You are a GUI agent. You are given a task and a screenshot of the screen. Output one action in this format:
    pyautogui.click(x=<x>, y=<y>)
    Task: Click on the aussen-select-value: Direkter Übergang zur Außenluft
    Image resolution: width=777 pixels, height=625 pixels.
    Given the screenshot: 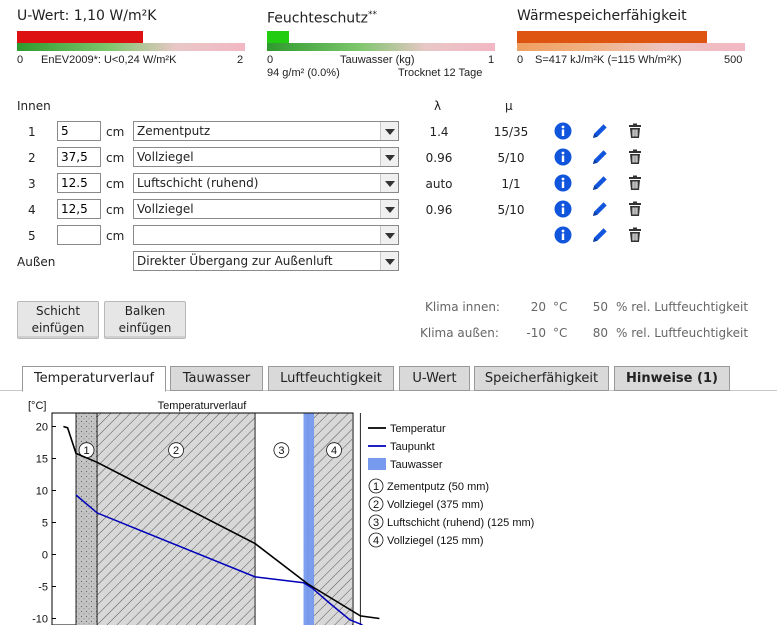 What is the action you would take?
    pyautogui.click(x=235, y=261)
    